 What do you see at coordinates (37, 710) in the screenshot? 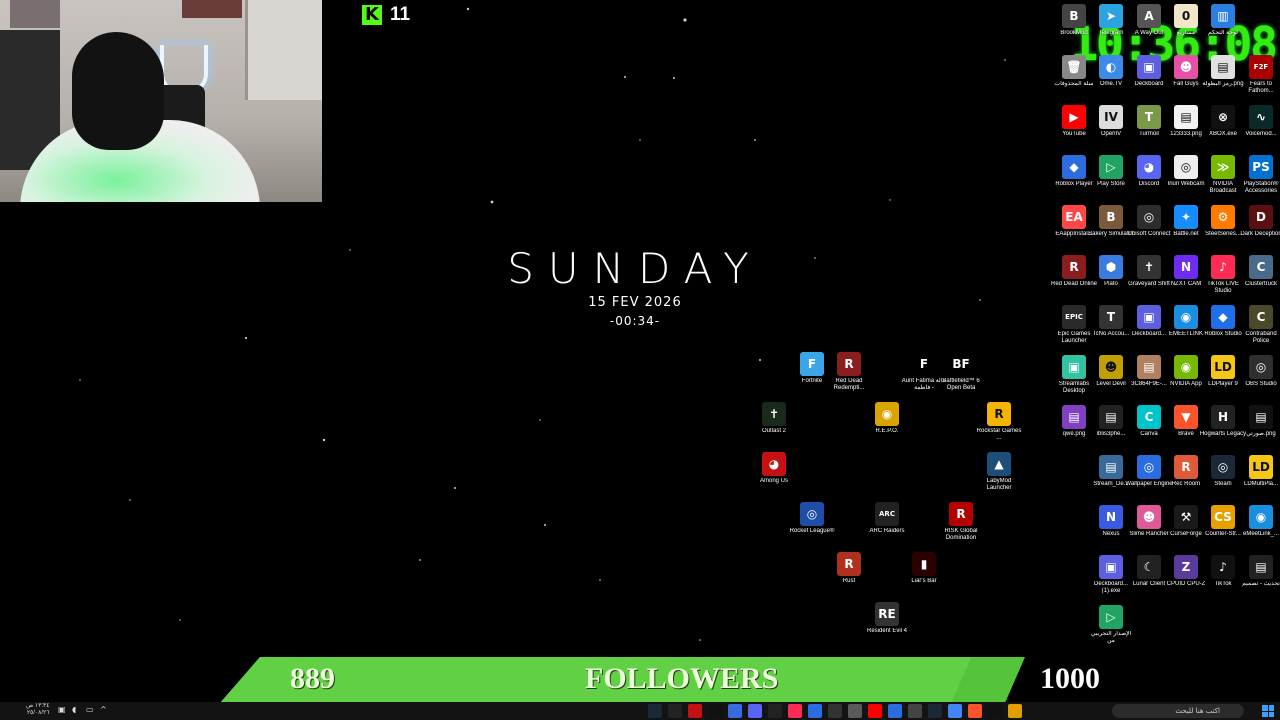
I see `taskbar-clock: ١٣:٣٤ ص ٢٥/٠٨/٢٦` at bounding box center [37, 710].